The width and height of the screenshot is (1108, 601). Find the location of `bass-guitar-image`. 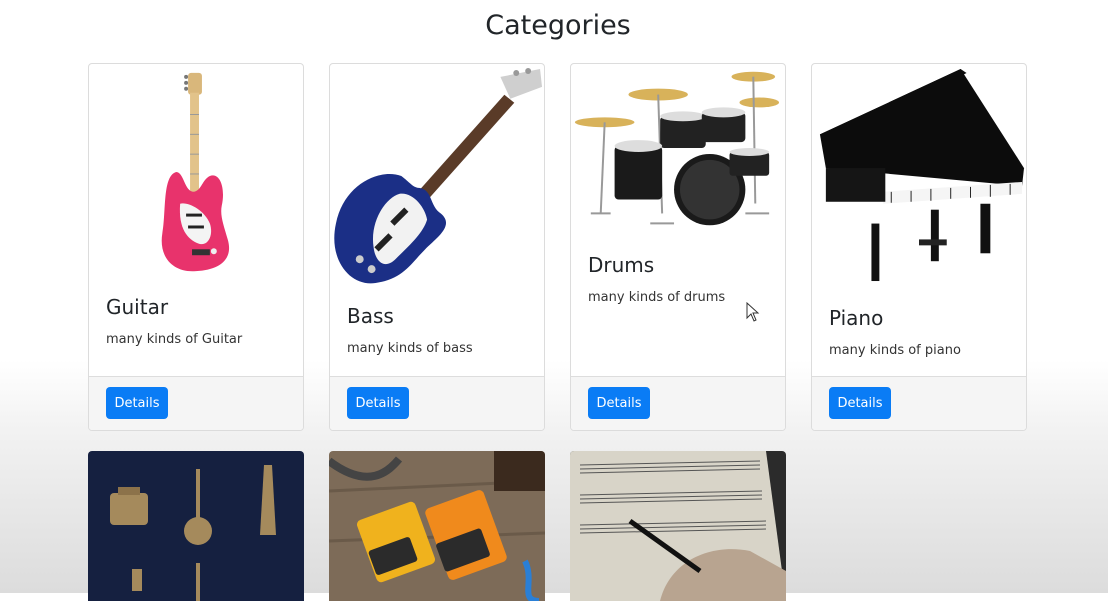

bass-guitar-image is located at coordinates (438, 176).